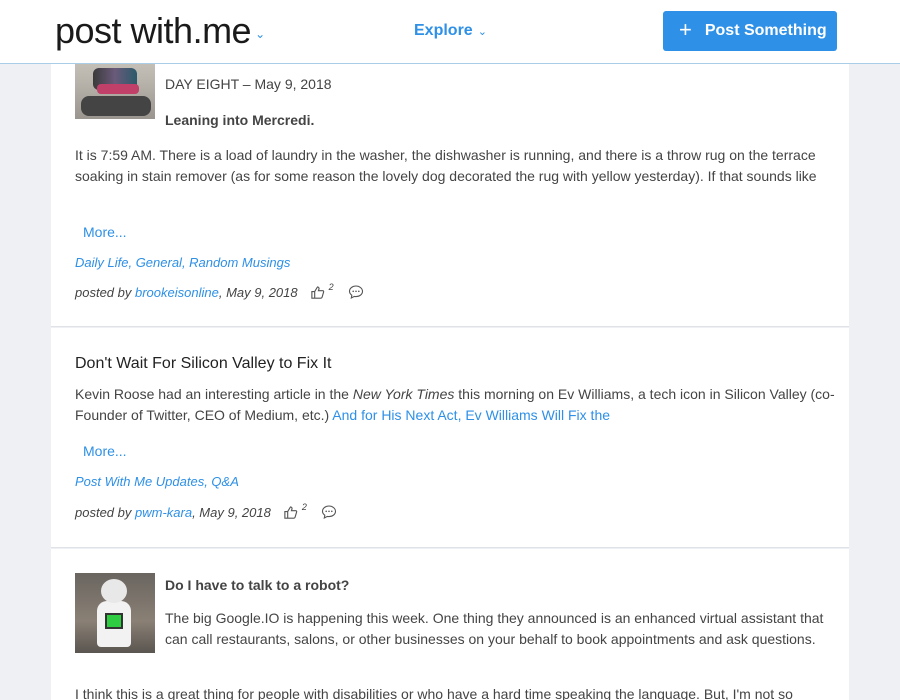 The height and width of the screenshot is (700, 900). What do you see at coordinates (443, 30) in the screenshot?
I see `explore-label: Explore` at bounding box center [443, 30].